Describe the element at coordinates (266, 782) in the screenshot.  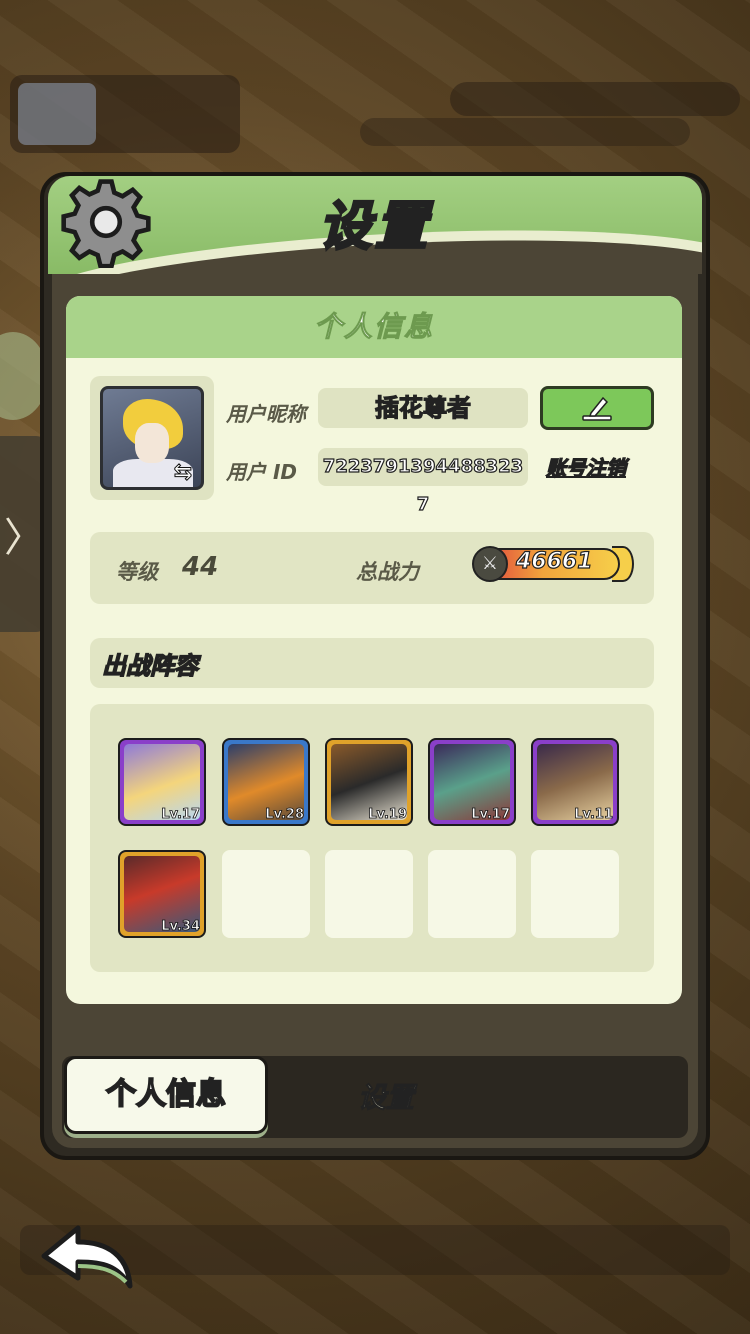
I see `hero-slot: Lv.28` at that location.